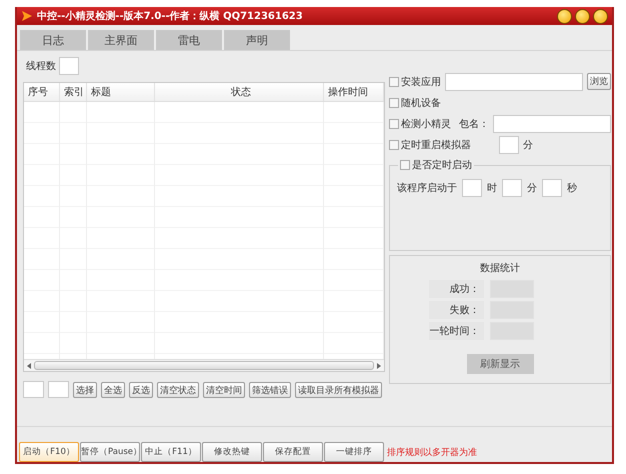  Describe the element at coordinates (53, 40) in the screenshot. I see `tab: 日志` at that location.